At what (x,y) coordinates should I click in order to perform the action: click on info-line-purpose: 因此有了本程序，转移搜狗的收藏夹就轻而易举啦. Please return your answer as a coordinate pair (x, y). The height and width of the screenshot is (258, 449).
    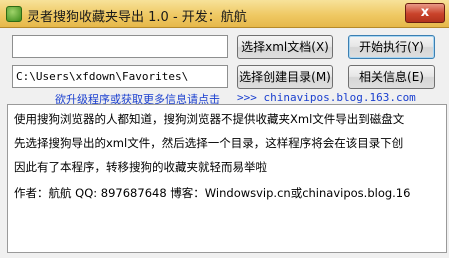
    Looking at the image, I should click on (140, 167).